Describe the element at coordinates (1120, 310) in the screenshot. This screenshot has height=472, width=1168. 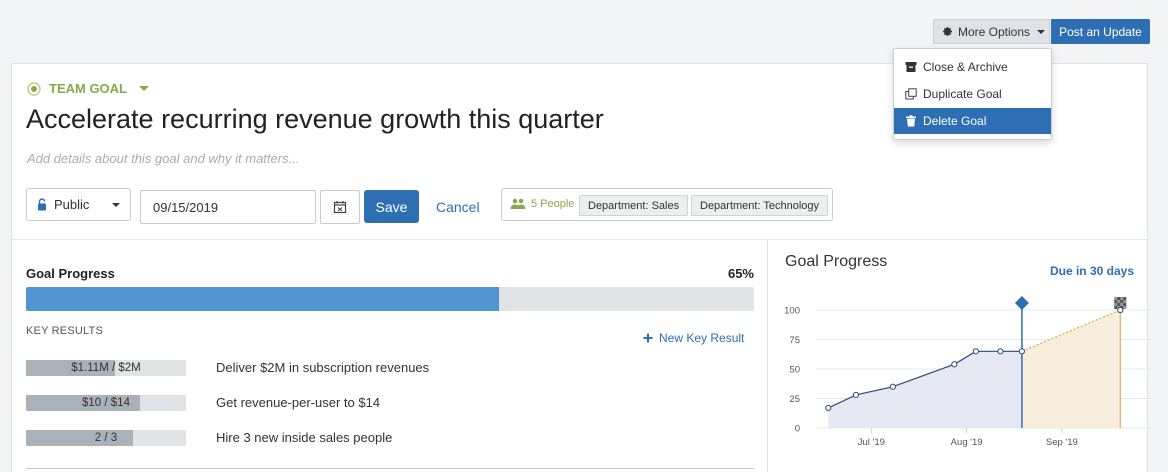
I see `target-point` at that location.